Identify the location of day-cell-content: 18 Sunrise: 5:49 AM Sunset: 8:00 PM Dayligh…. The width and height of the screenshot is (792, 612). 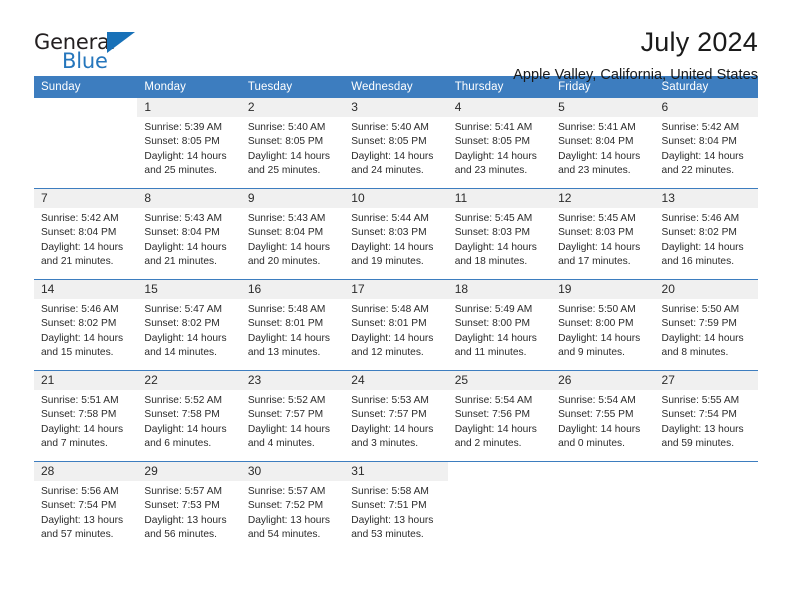
(499, 325).